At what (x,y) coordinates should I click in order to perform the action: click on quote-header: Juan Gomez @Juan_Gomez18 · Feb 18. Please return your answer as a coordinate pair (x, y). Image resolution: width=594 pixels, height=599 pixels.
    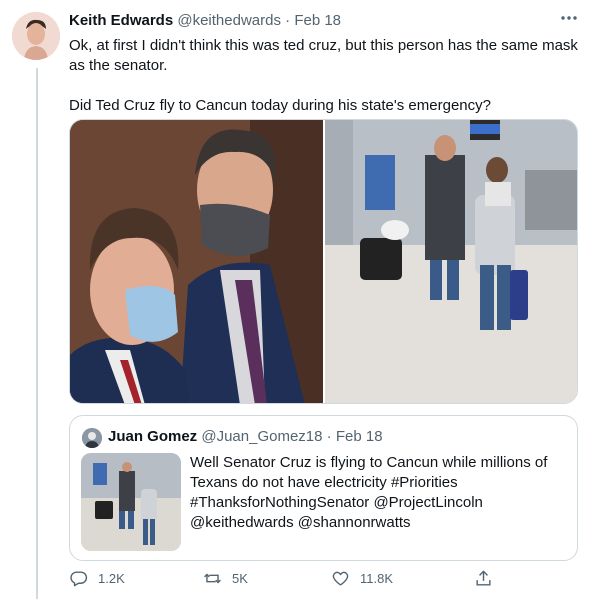
    Looking at the image, I should click on (245, 437).